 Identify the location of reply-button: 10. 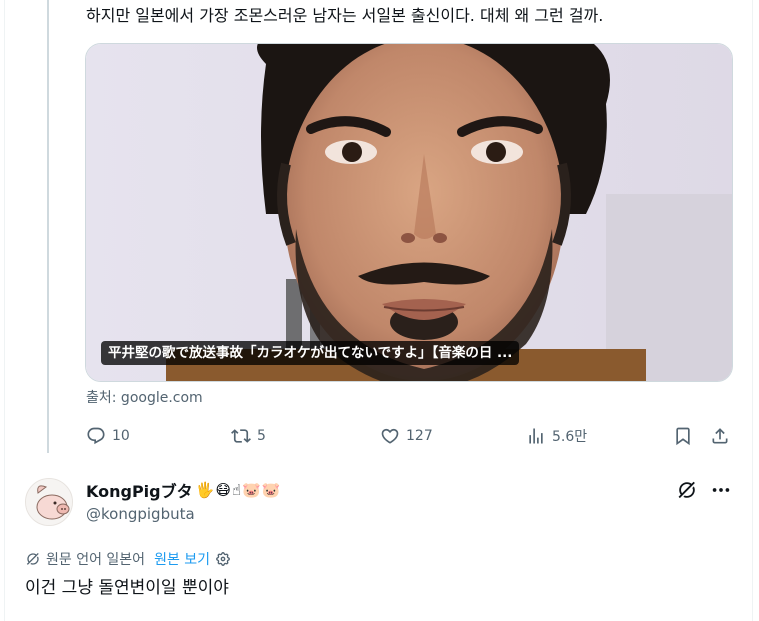
(108, 436).